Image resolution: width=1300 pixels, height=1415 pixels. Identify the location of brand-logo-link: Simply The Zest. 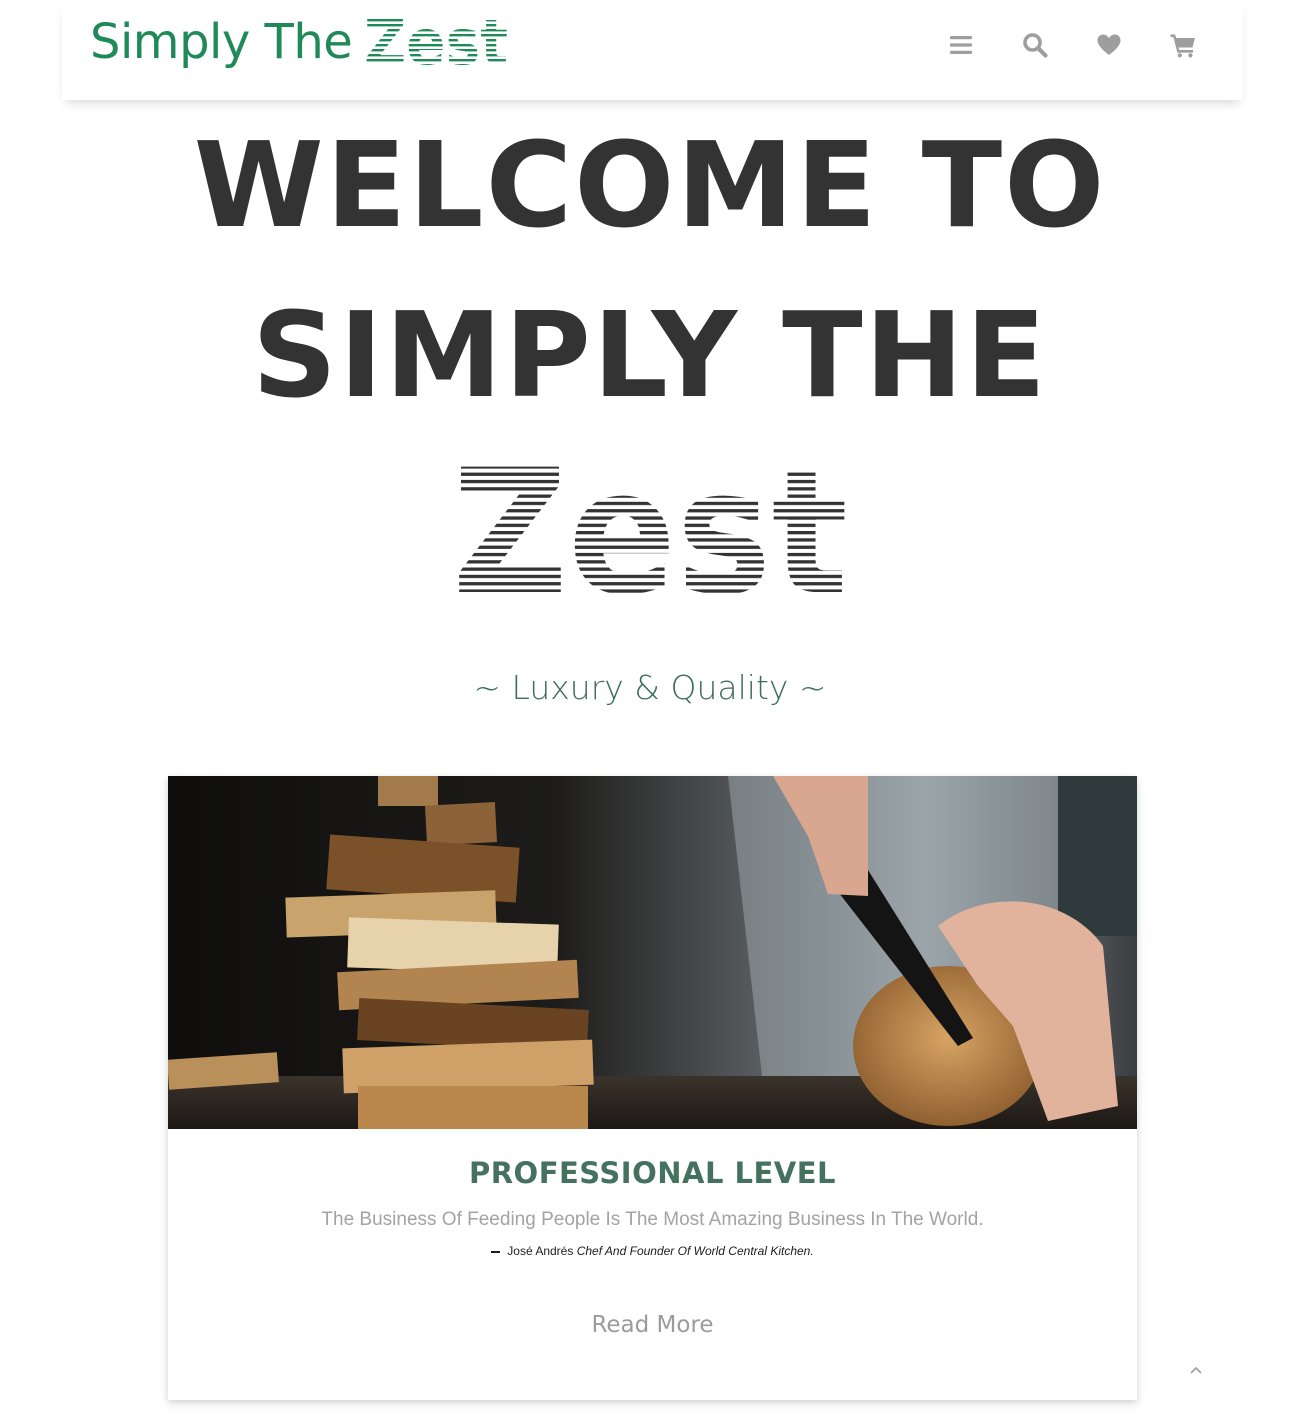
(299, 42).